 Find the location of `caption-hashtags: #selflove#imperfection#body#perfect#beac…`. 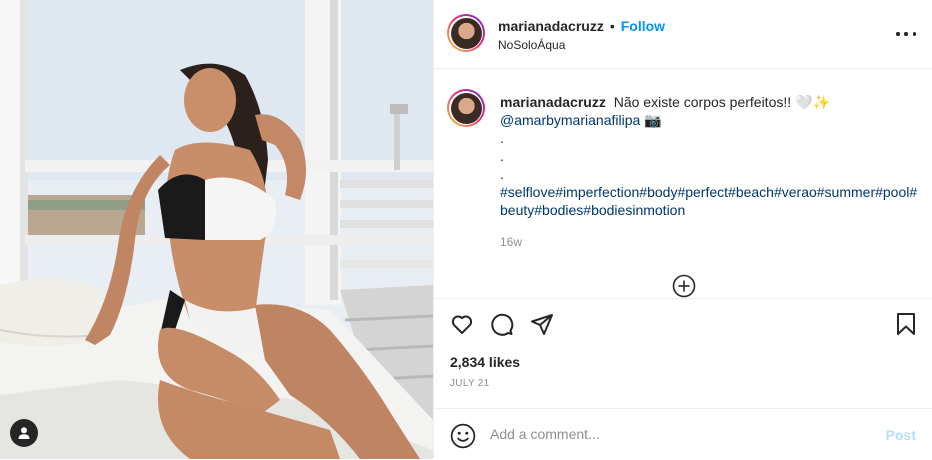

caption-hashtags: #selflove#imperfection#body#perfect#beac… is located at coordinates (708, 192).